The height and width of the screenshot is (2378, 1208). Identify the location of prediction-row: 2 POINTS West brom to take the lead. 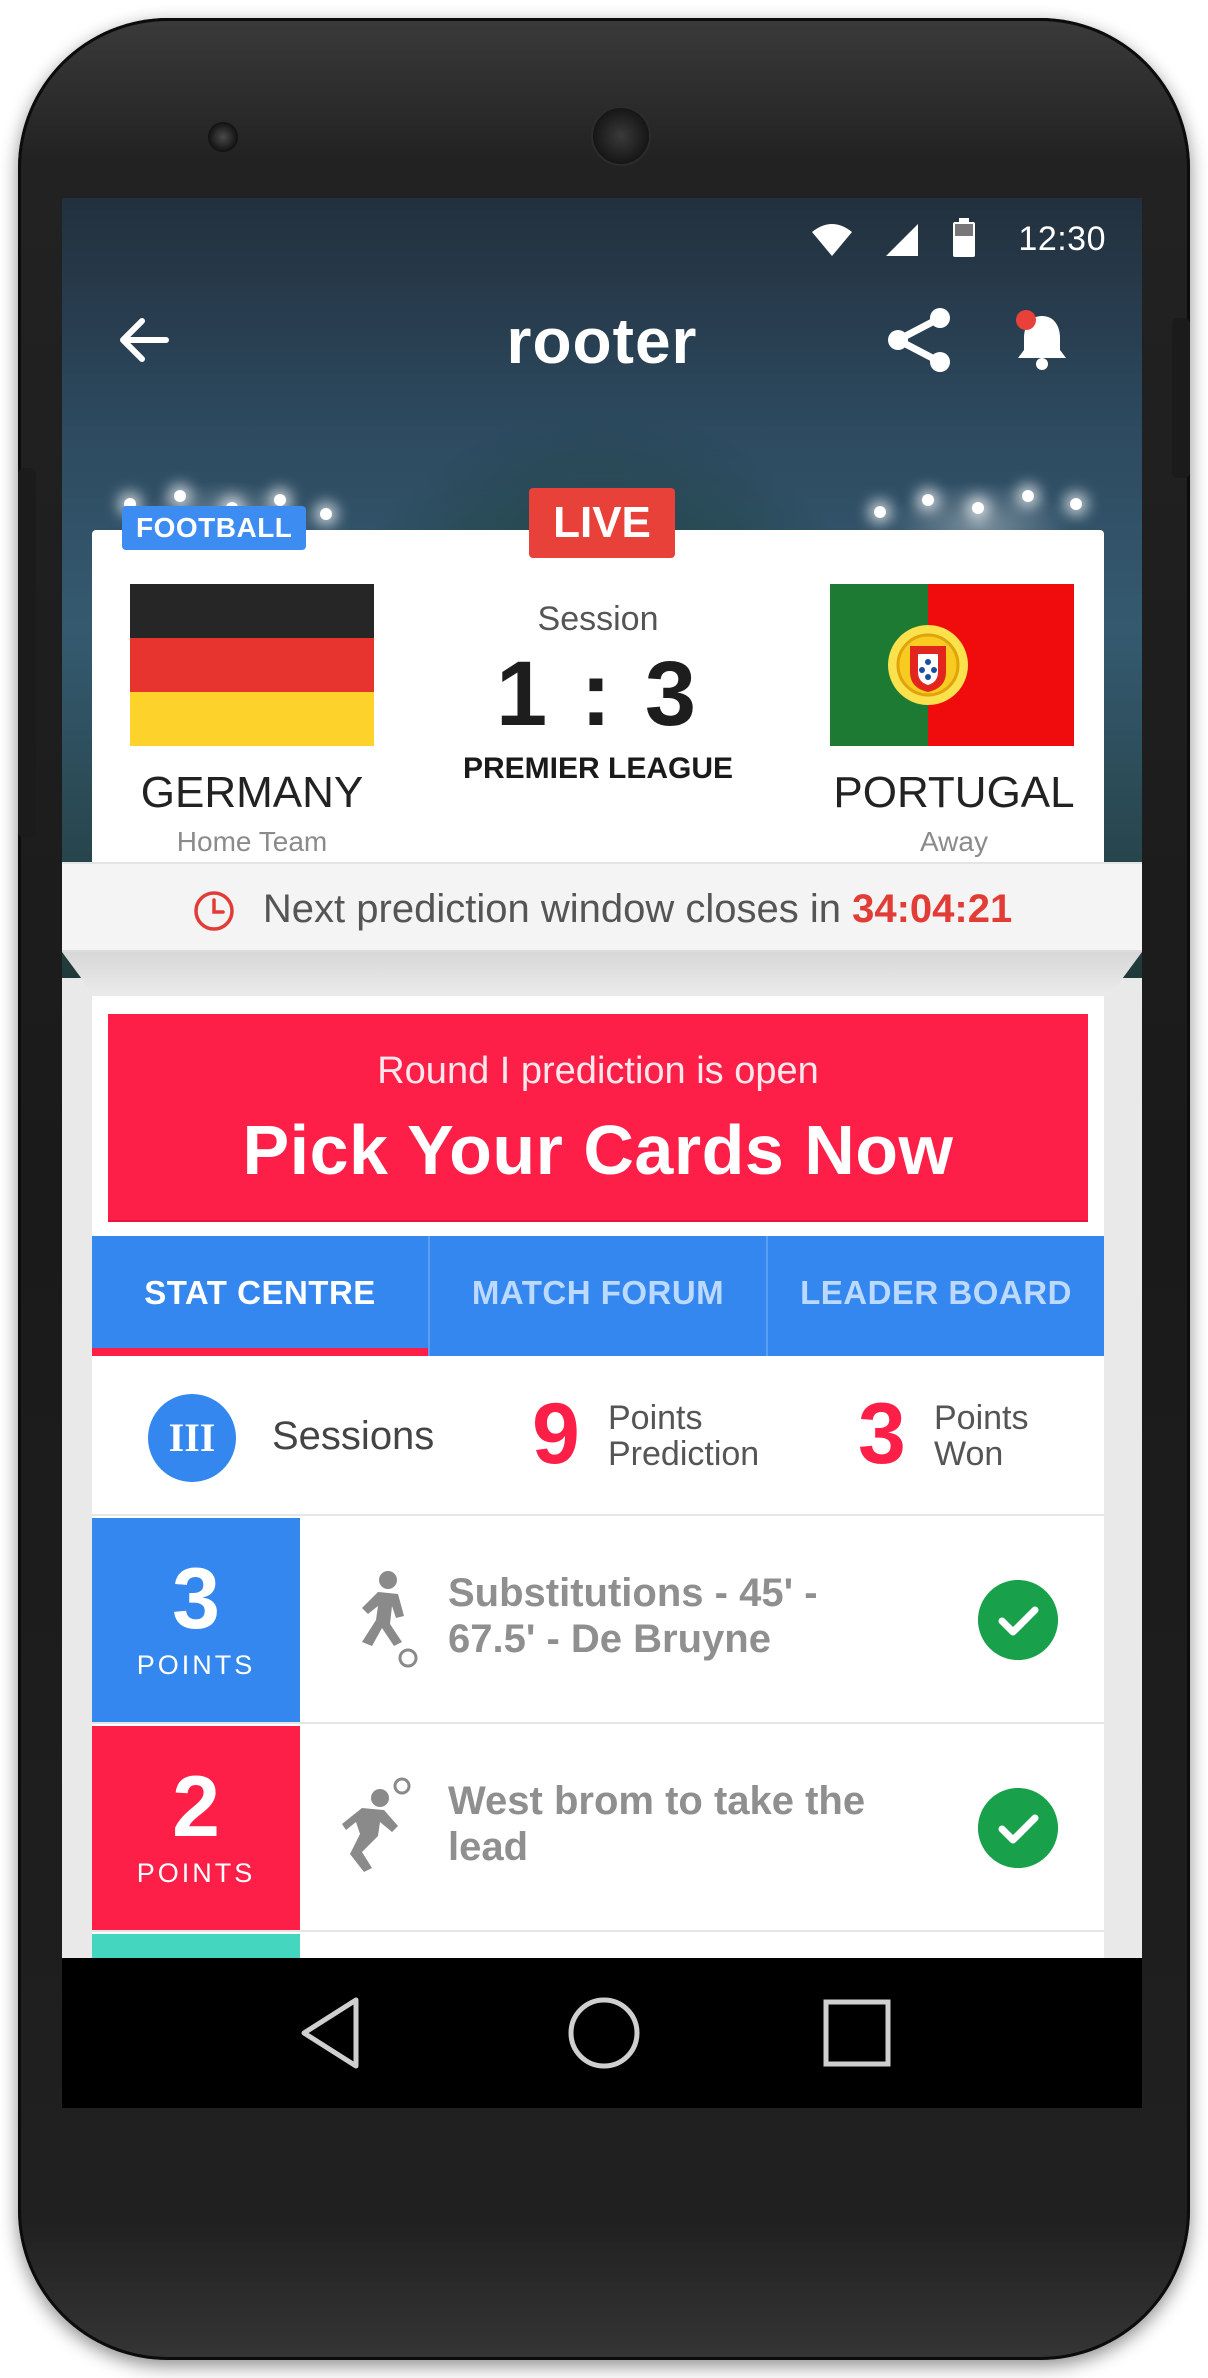
(598, 1829).